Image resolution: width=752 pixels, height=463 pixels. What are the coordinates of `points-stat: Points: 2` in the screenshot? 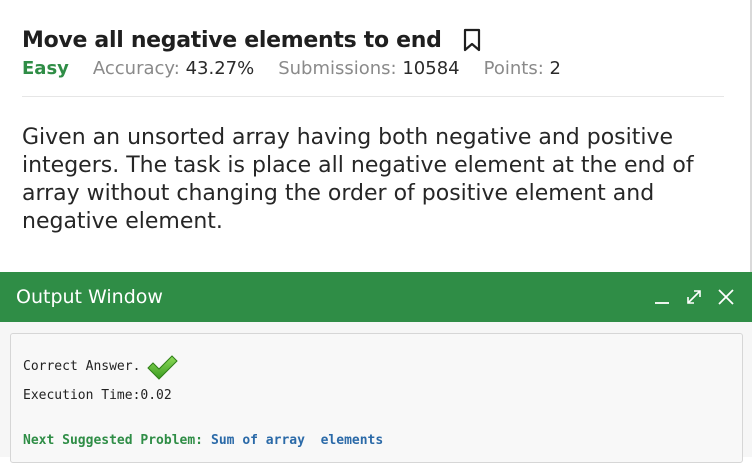 It's located at (522, 68).